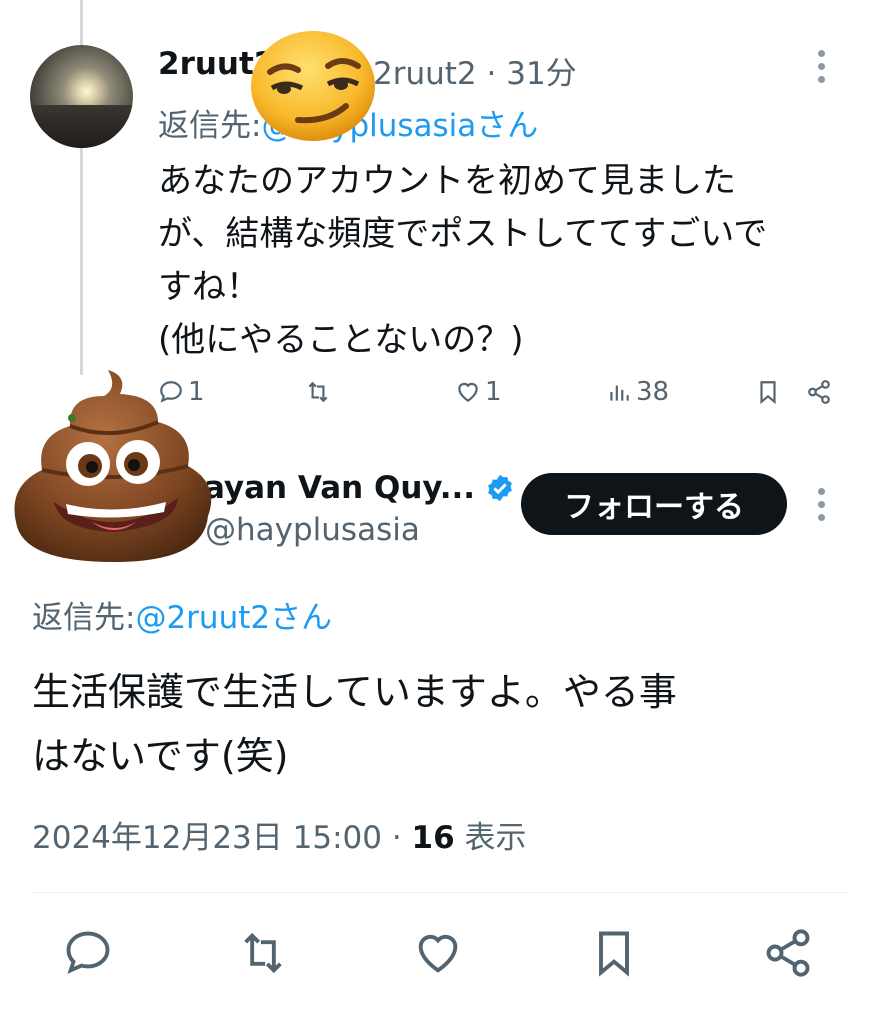  Describe the element at coordinates (81, 96) in the screenshot. I see `avatar` at that location.